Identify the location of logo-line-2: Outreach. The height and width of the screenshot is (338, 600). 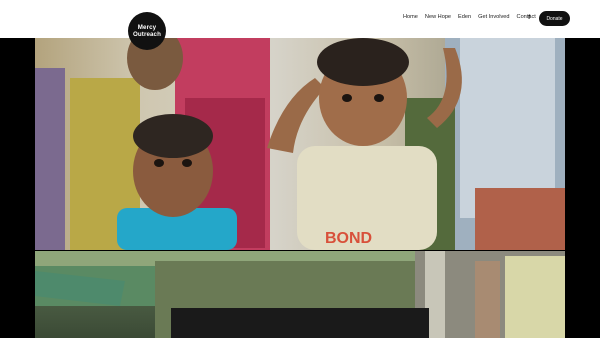
(147, 34).